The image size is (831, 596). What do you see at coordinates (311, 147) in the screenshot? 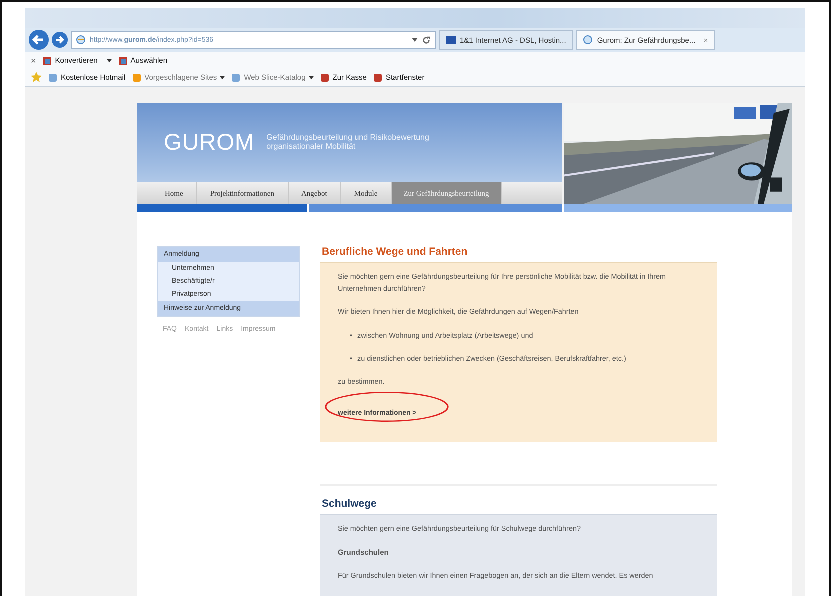
I see `tagline: organisationaler Mobilität` at bounding box center [311, 147].